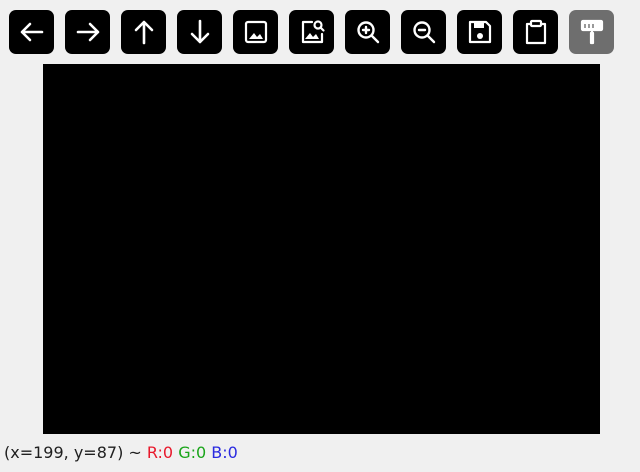  I want to click on image-button, so click(255, 32).